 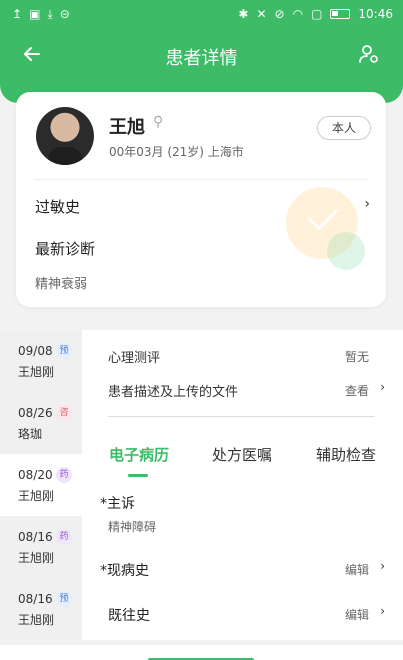 What do you see at coordinates (317, 14) in the screenshot?
I see `sim-icon: ▢` at bounding box center [317, 14].